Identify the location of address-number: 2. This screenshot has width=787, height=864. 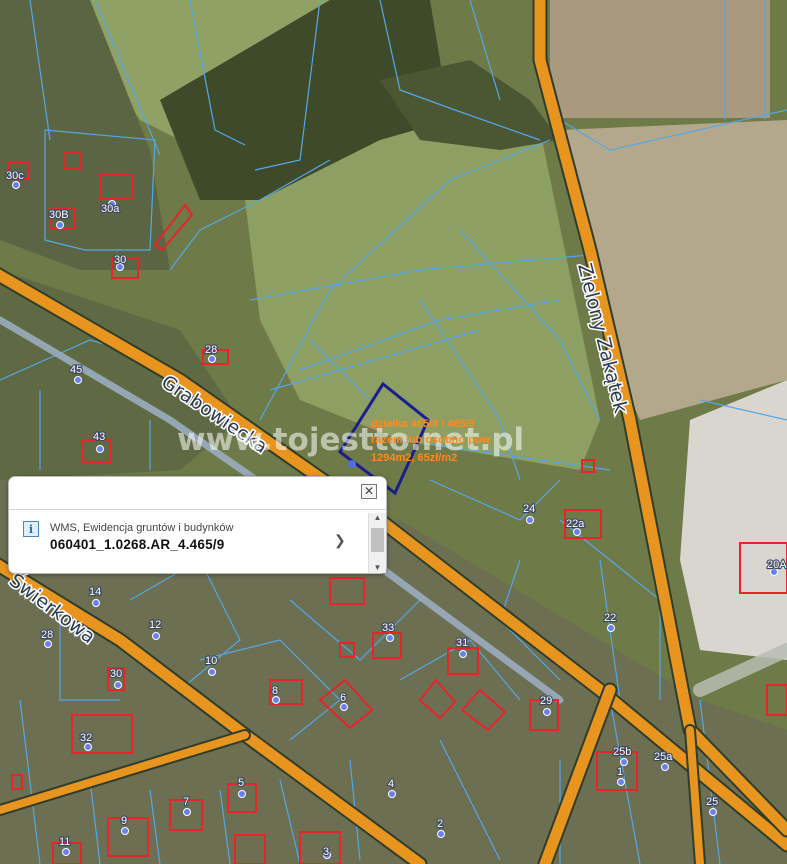
(440, 824).